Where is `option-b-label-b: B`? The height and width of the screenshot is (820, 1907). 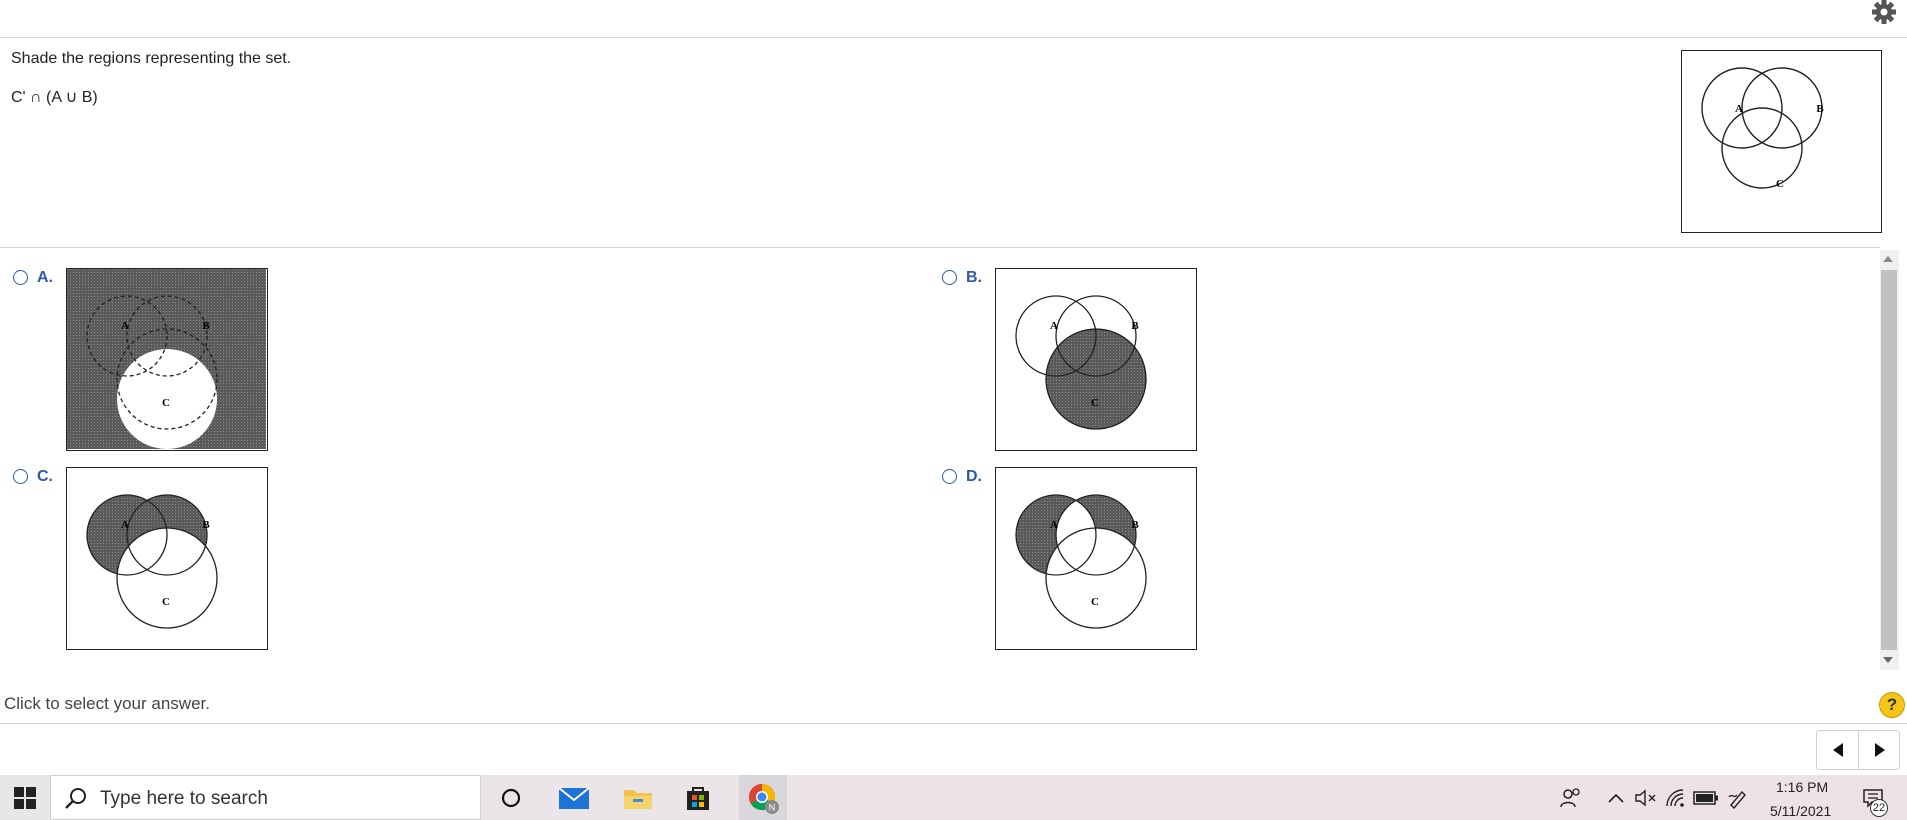 option-b-label-b: B is located at coordinates (1135, 326).